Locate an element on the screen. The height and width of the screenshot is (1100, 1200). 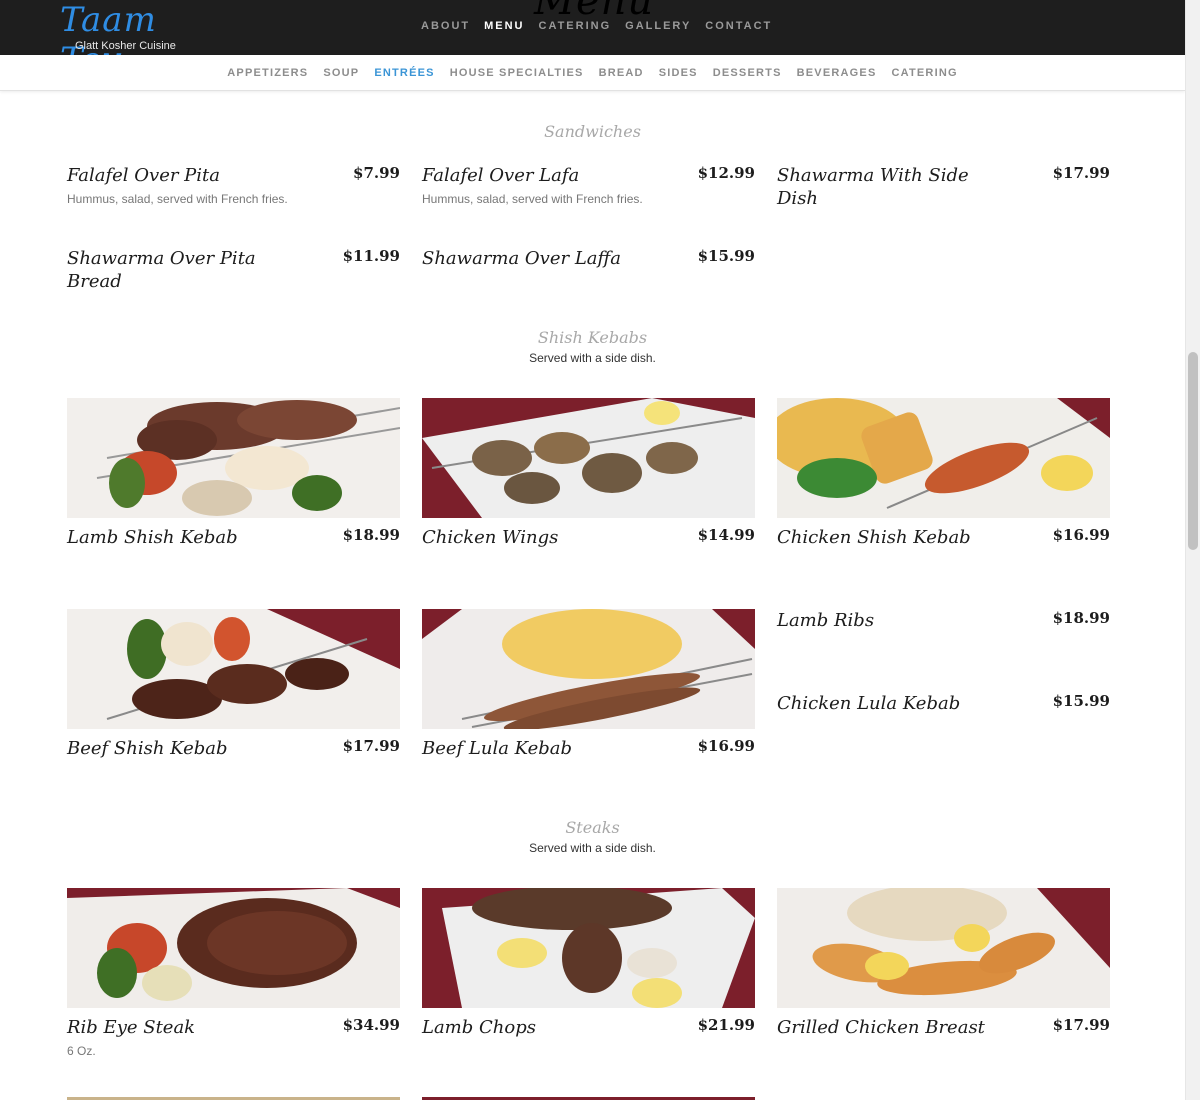
nav-gallery: GALLERY is located at coordinates (658, 26).